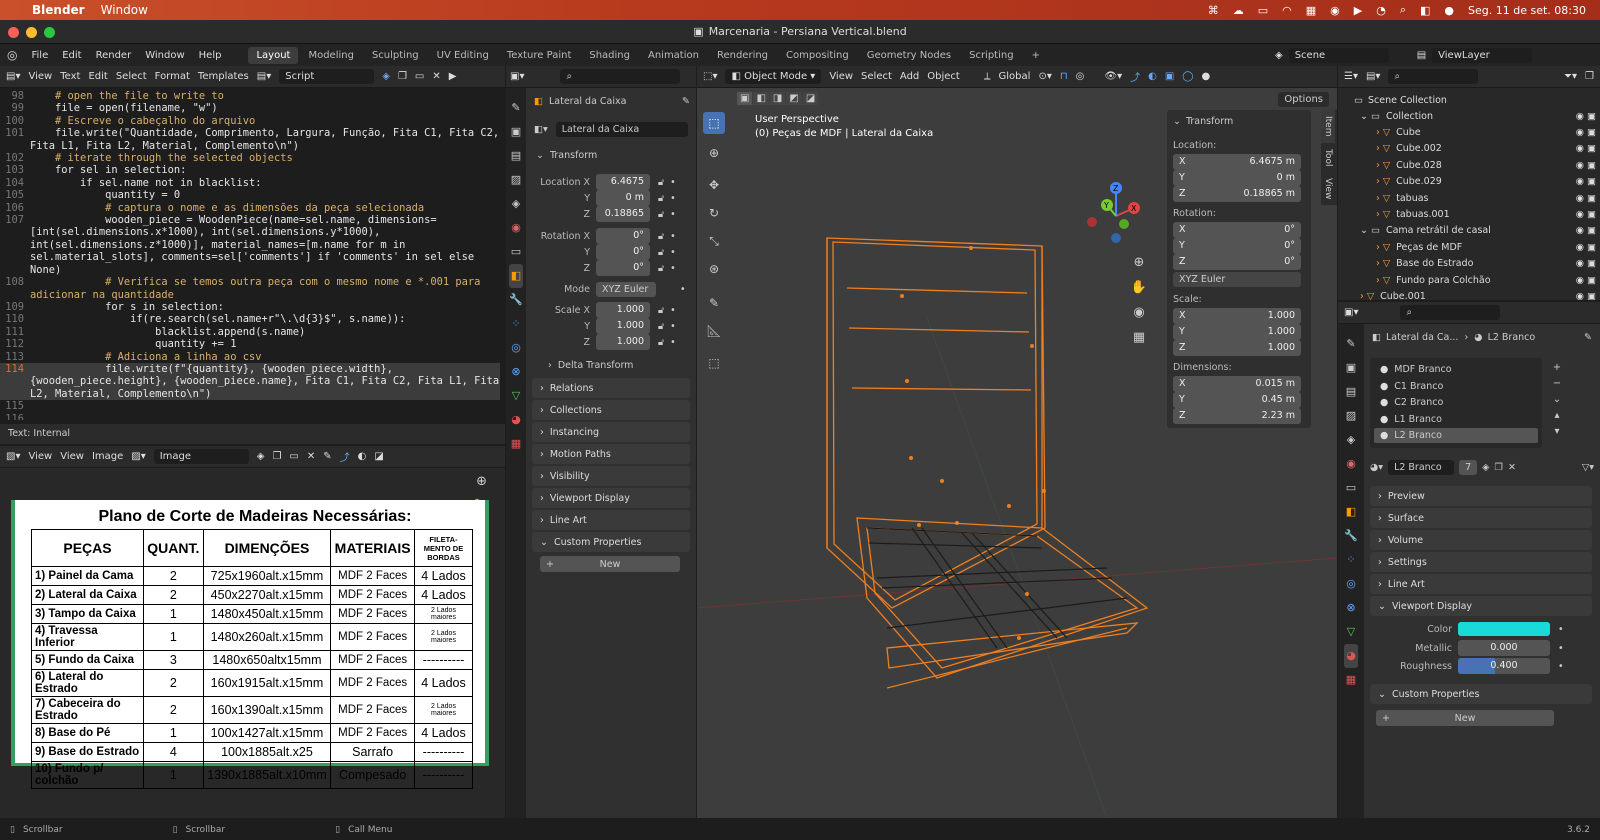  I want to click on instancing-section: › Instancing, so click(611, 432).